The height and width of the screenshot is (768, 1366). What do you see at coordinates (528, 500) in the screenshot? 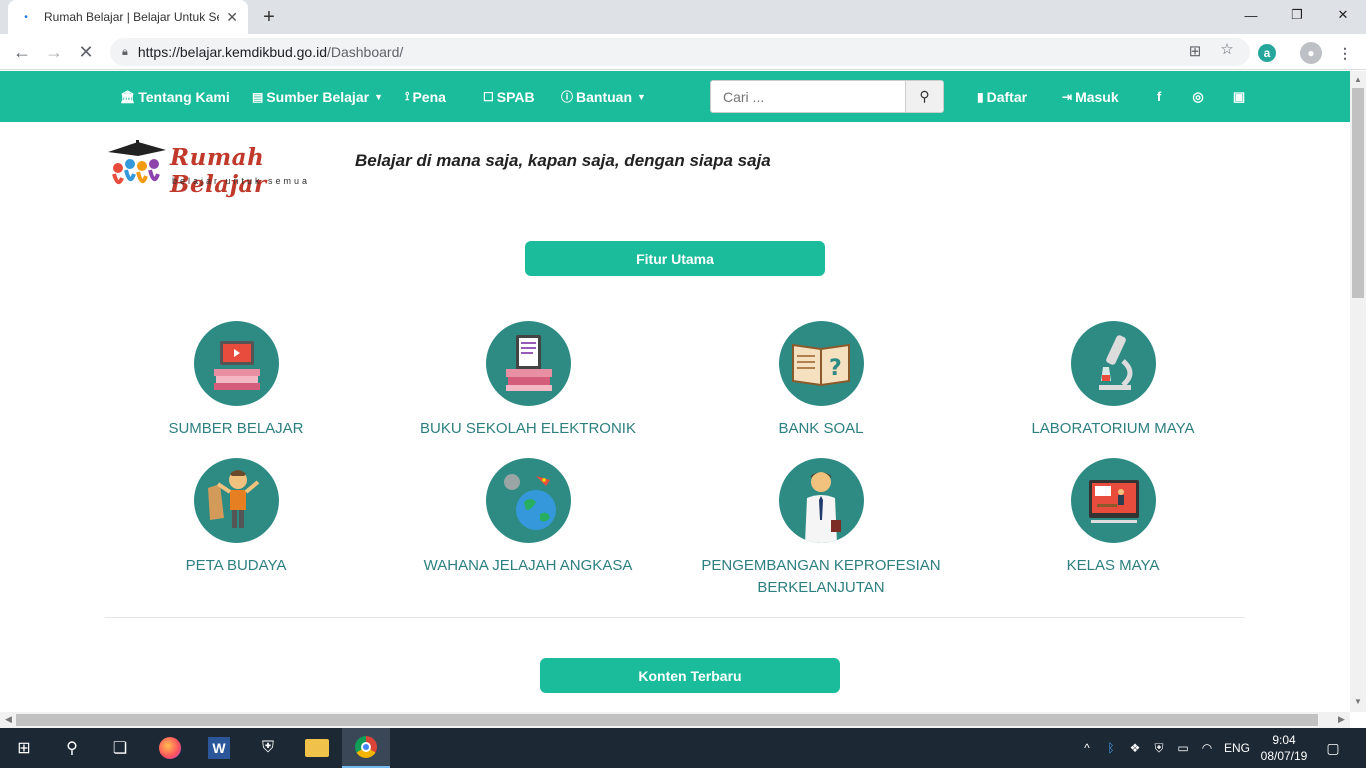
I see `globe-space-icon` at bounding box center [528, 500].